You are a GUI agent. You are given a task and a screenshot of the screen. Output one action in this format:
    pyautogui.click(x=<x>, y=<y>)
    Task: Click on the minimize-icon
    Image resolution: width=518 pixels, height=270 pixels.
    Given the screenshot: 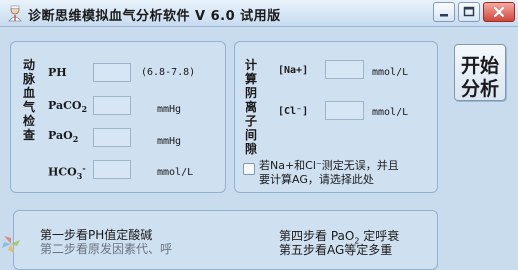 What is the action you would take?
    pyautogui.click(x=444, y=15)
    